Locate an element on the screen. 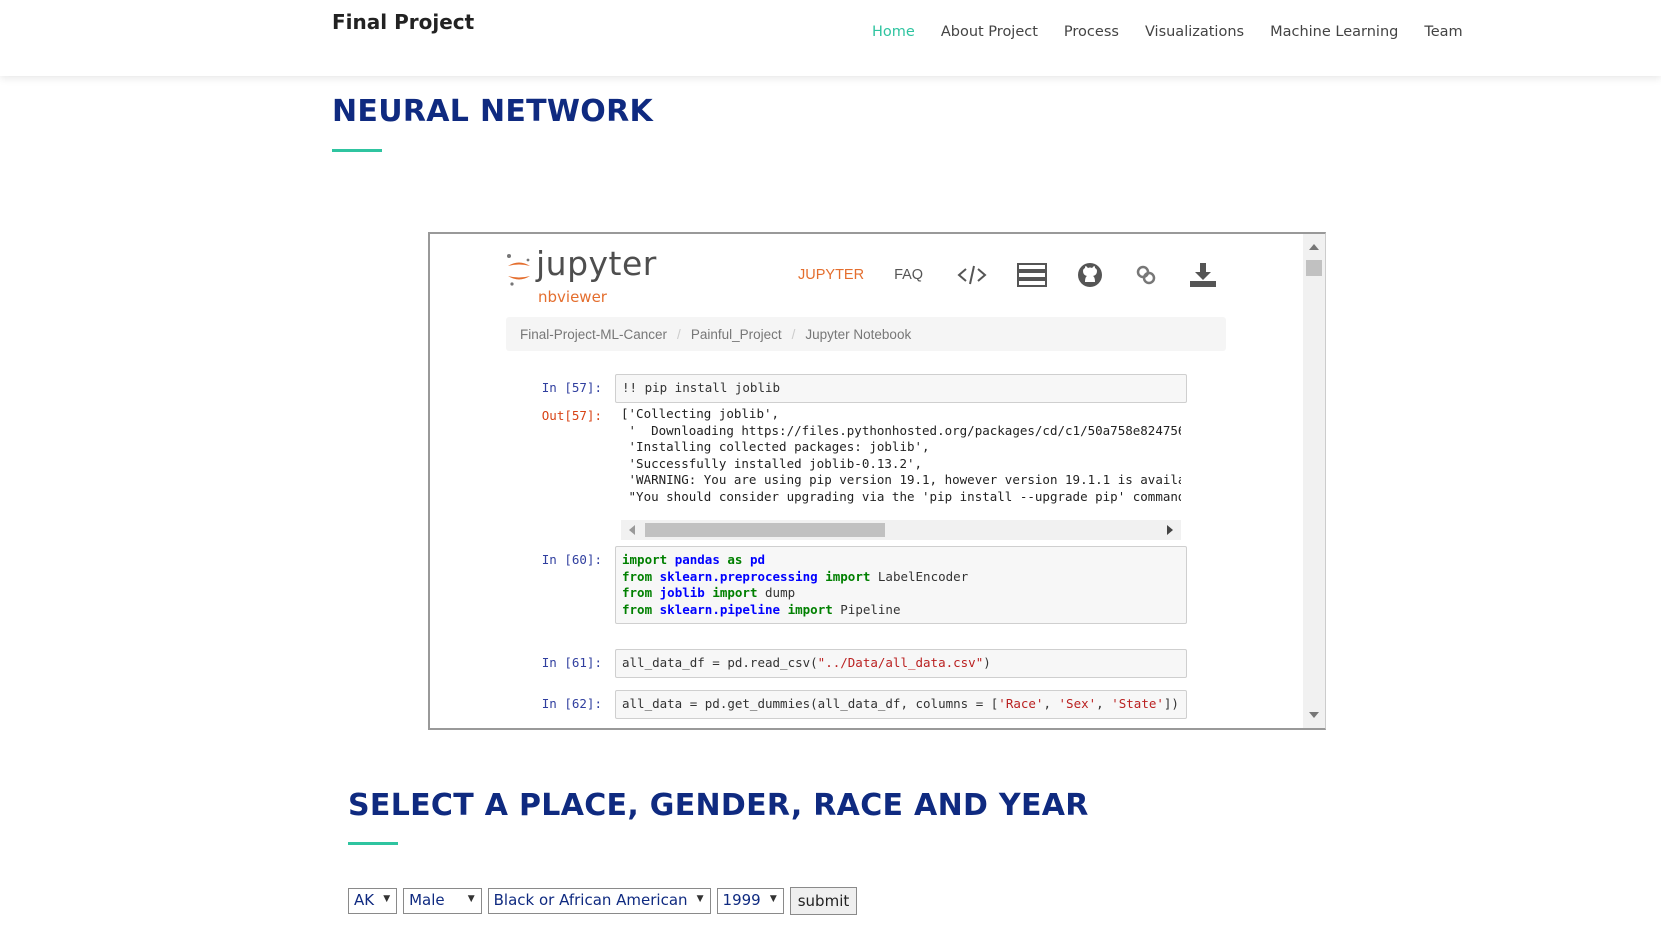  scroll-down-arrow-icon is located at coordinates (1314, 715).